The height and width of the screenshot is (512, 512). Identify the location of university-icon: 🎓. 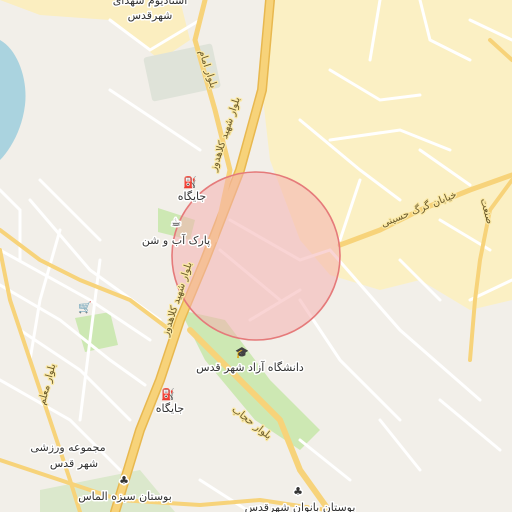
(242, 352).